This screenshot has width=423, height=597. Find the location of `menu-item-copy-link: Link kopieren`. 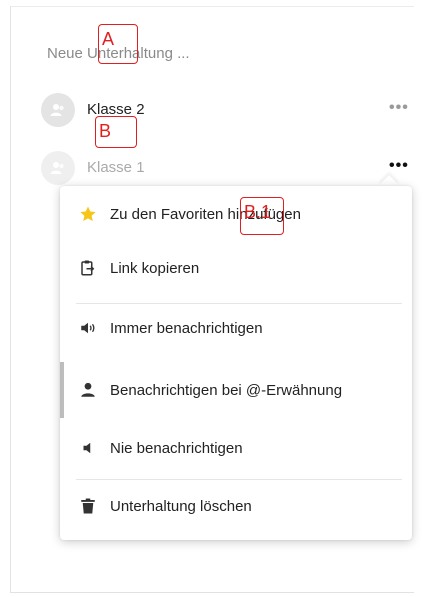

menu-item-copy-link: Link kopieren is located at coordinates (236, 268).